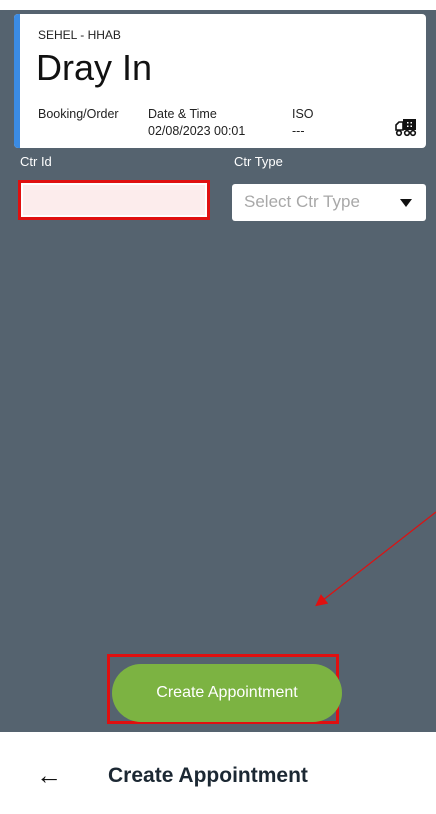  What do you see at coordinates (36, 161) in the screenshot?
I see `ctr-id-label: Ctr Id` at bounding box center [36, 161].